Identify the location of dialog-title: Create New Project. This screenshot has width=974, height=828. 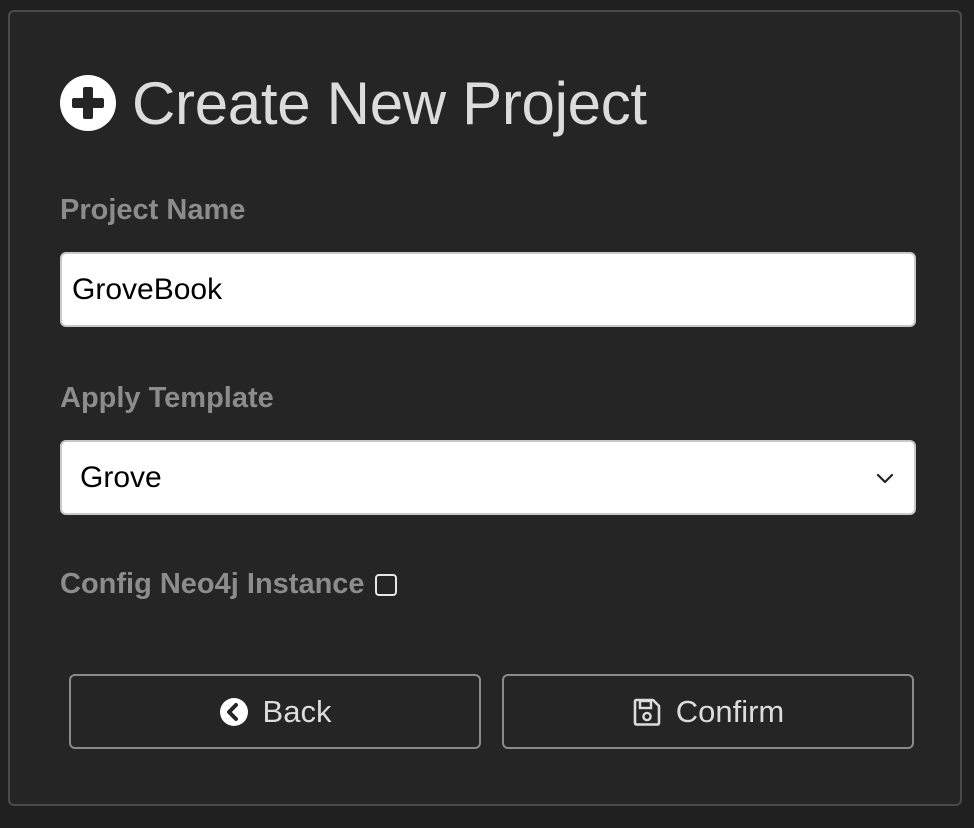
(353, 103).